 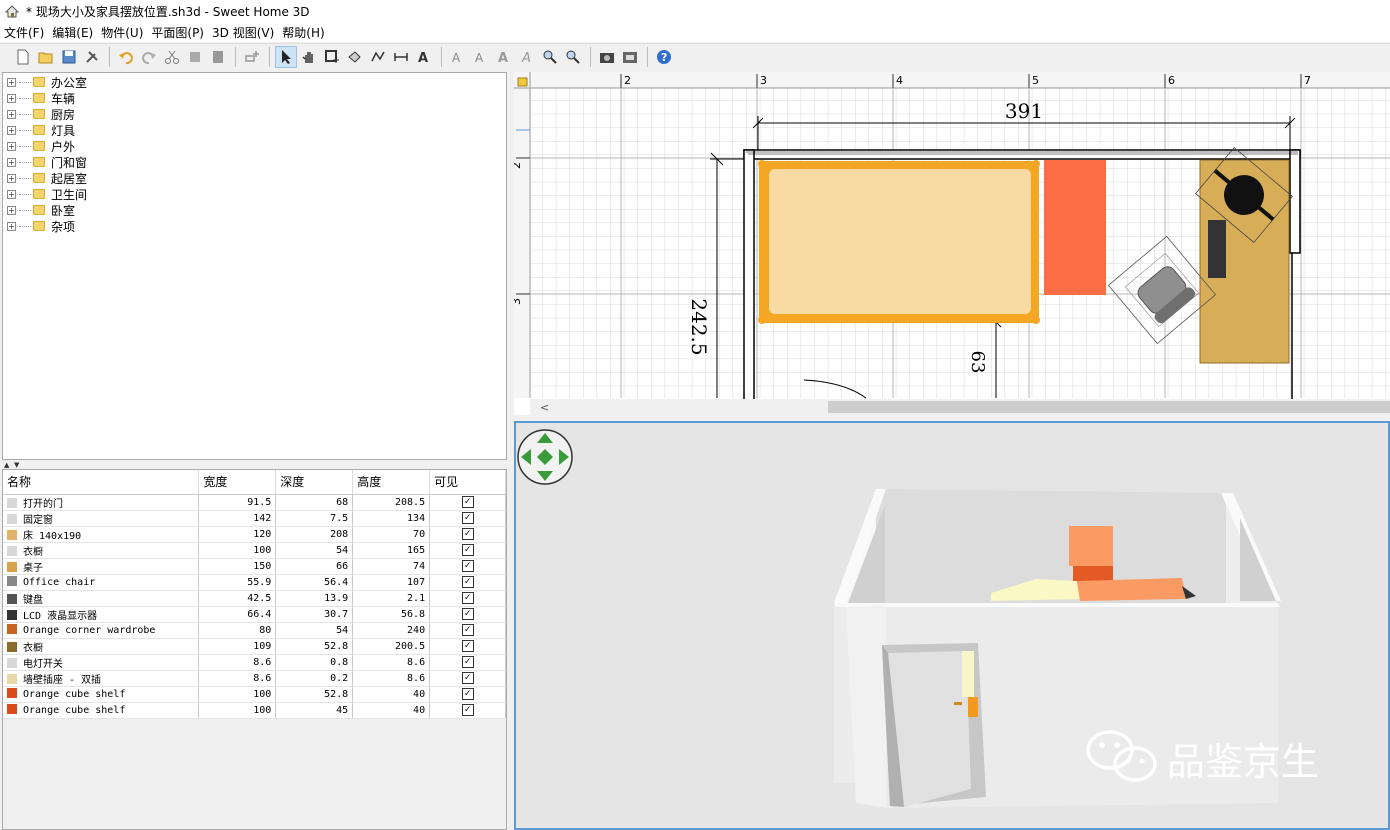 I want to click on lock-icon, so click(x=522, y=82).